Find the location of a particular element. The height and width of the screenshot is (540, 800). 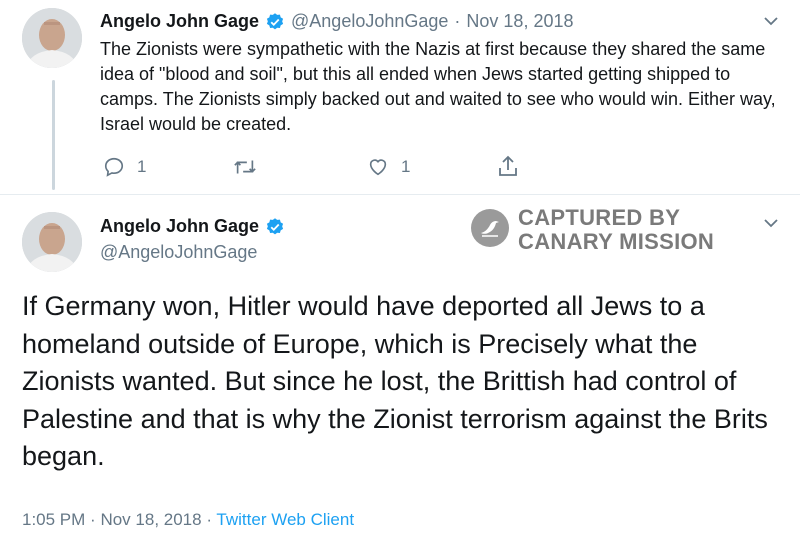

share-icon is located at coordinates (508, 166).